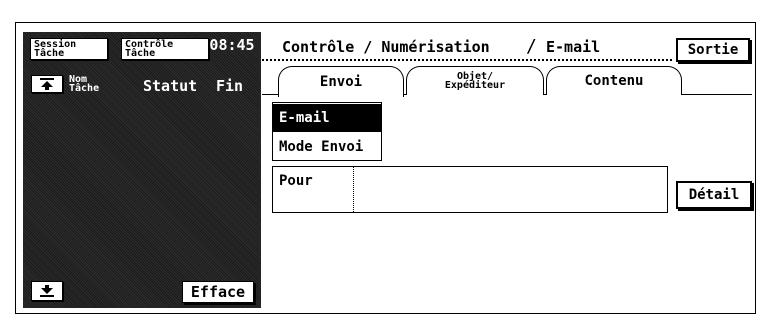 This screenshot has height=323, width=769. What do you see at coordinates (470, 189) in the screenshot?
I see `recipient-field: Pour` at bounding box center [470, 189].